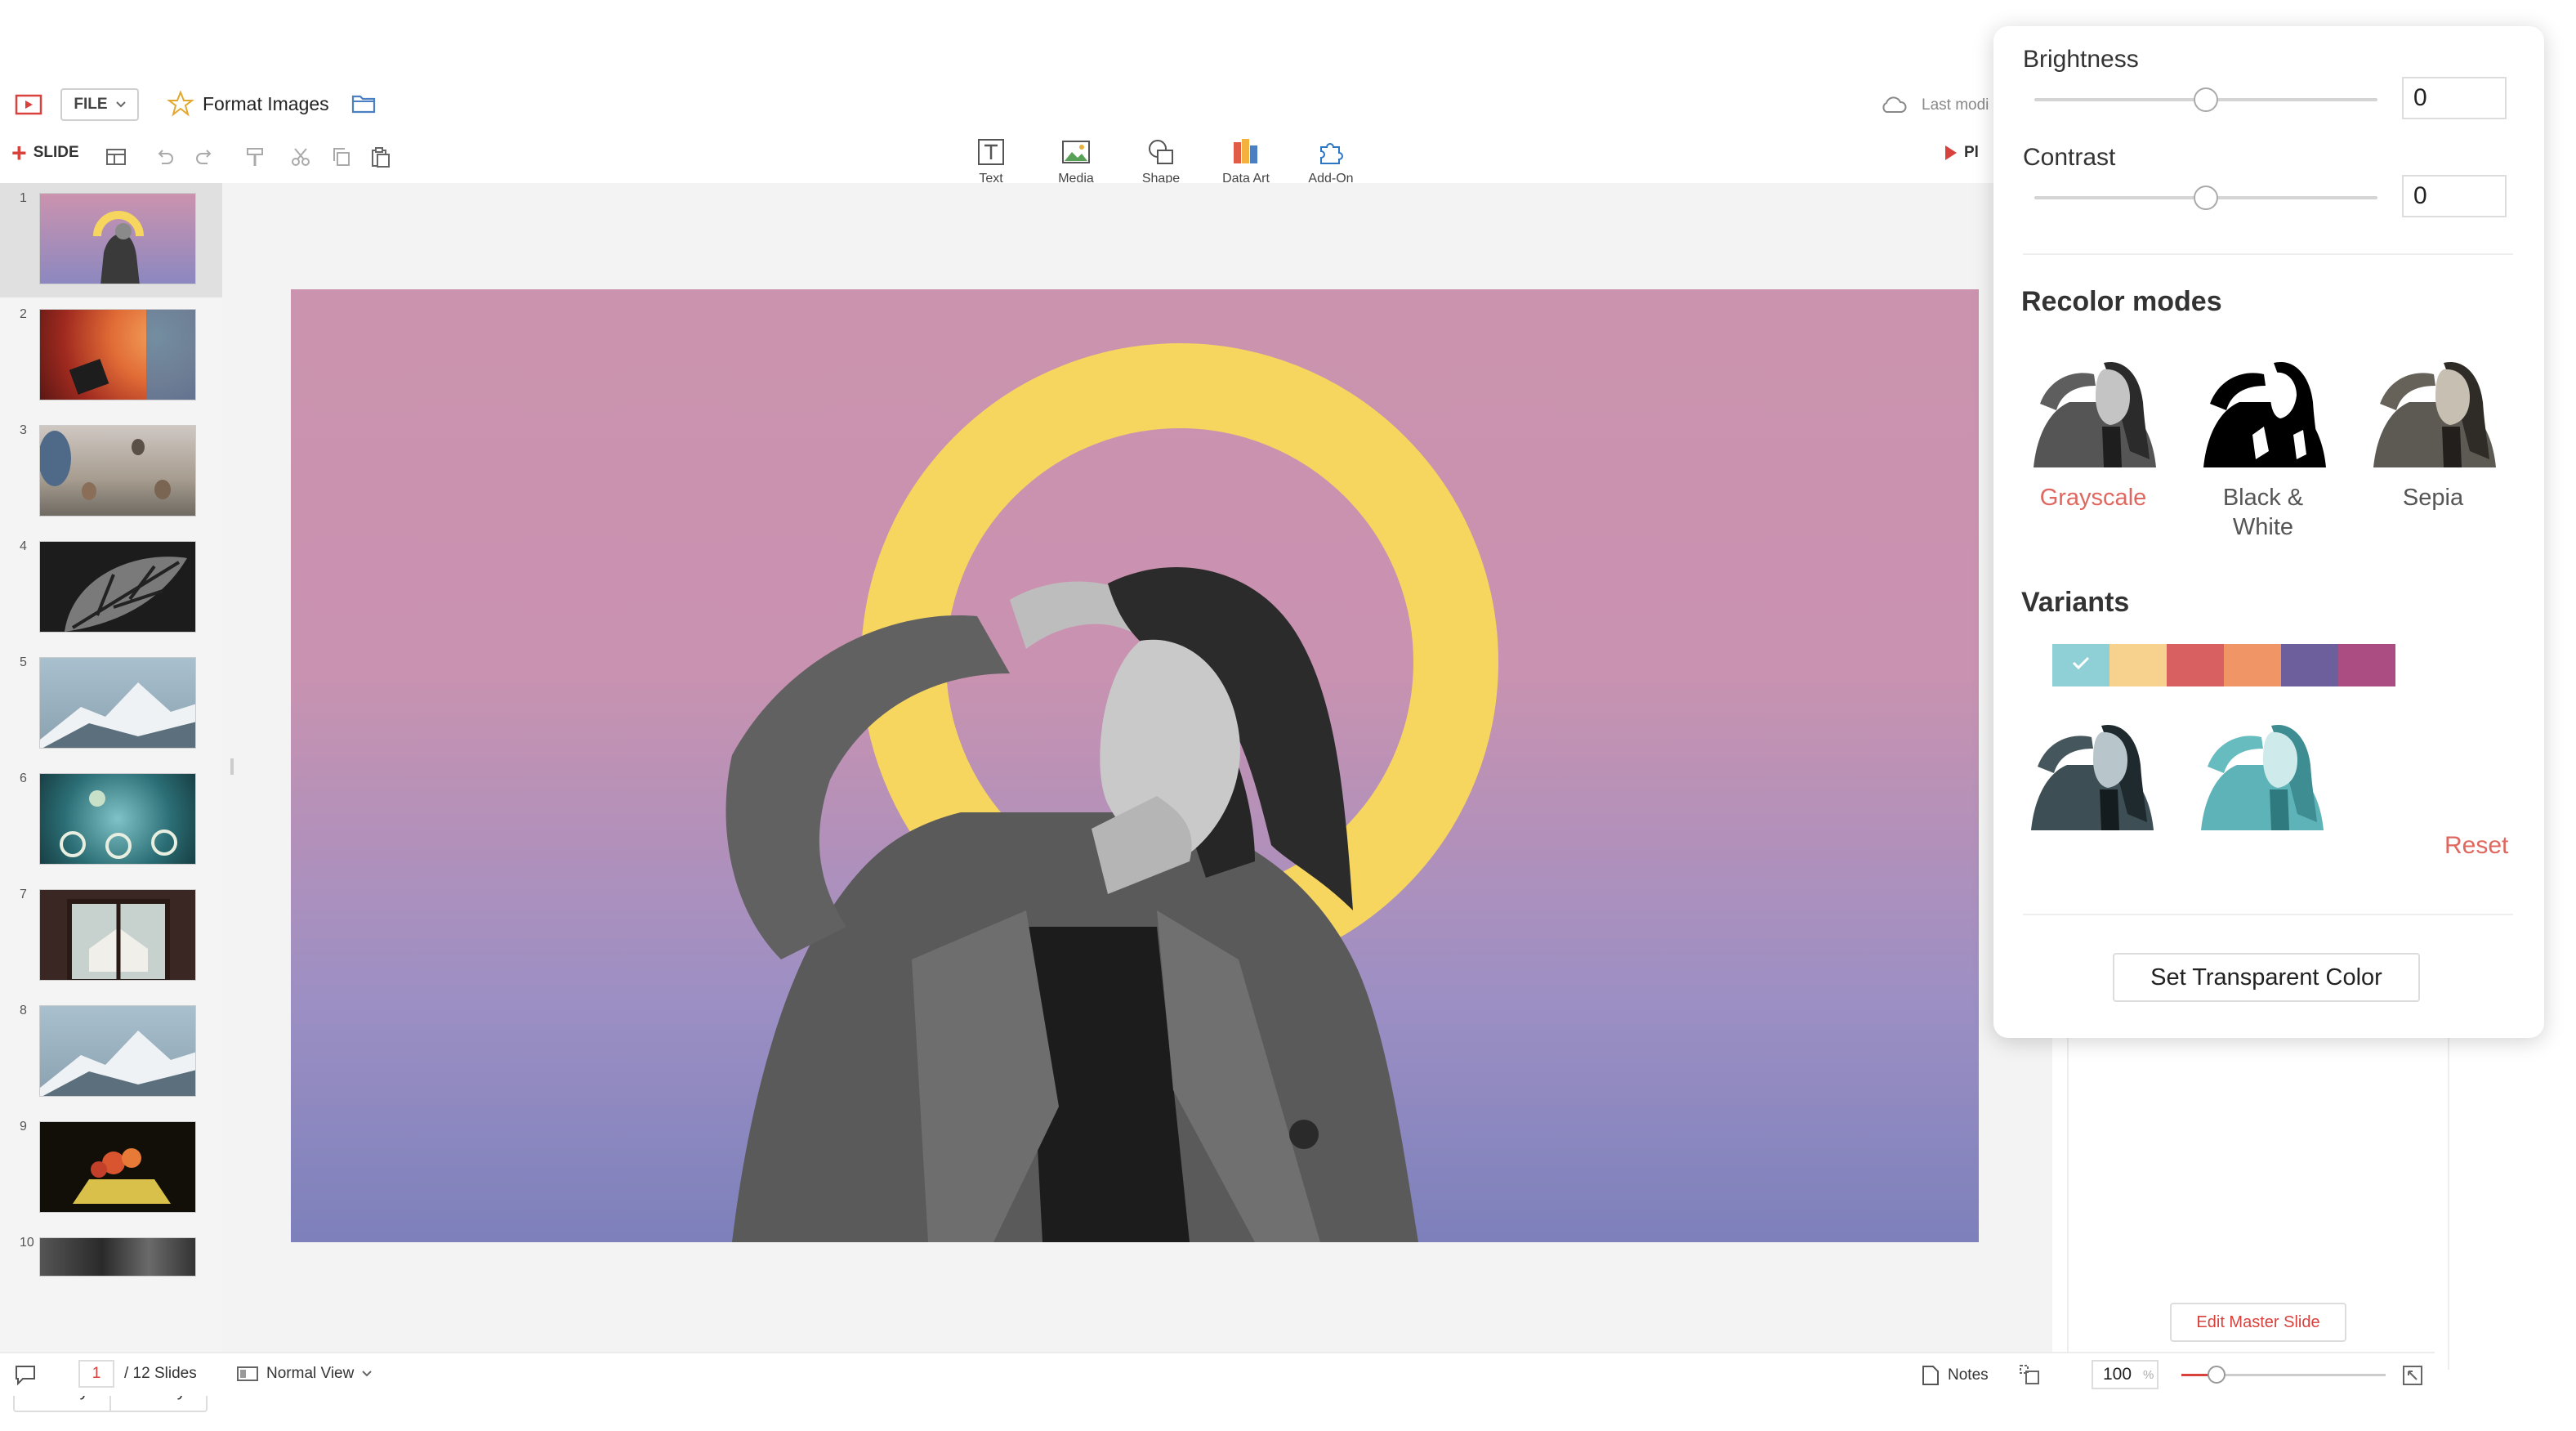  I want to click on black-white-label-line1: Black &, so click(2263, 498).